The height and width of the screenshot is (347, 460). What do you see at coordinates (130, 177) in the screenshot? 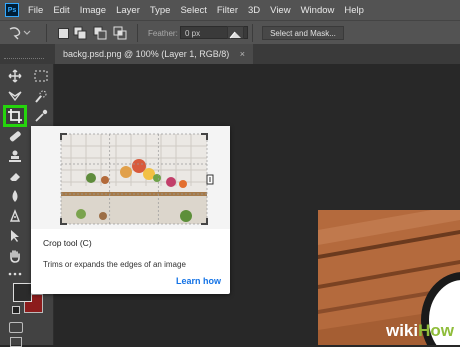
I see `tooltip-preview-image` at bounding box center [130, 177].